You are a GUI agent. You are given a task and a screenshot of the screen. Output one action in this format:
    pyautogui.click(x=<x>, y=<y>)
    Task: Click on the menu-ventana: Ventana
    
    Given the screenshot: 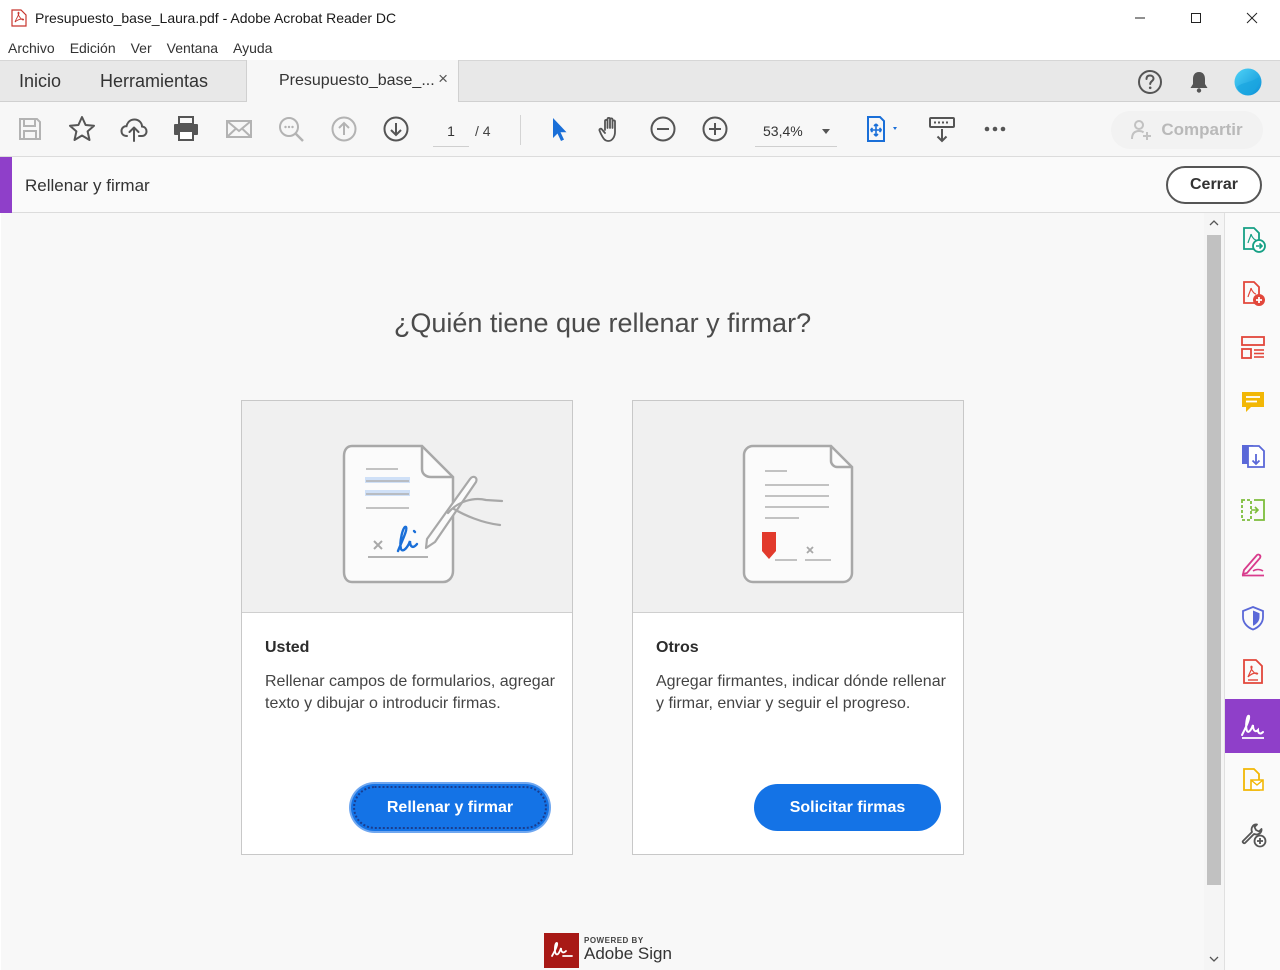 What is the action you would take?
    pyautogui.click(x=192, y=48)
    